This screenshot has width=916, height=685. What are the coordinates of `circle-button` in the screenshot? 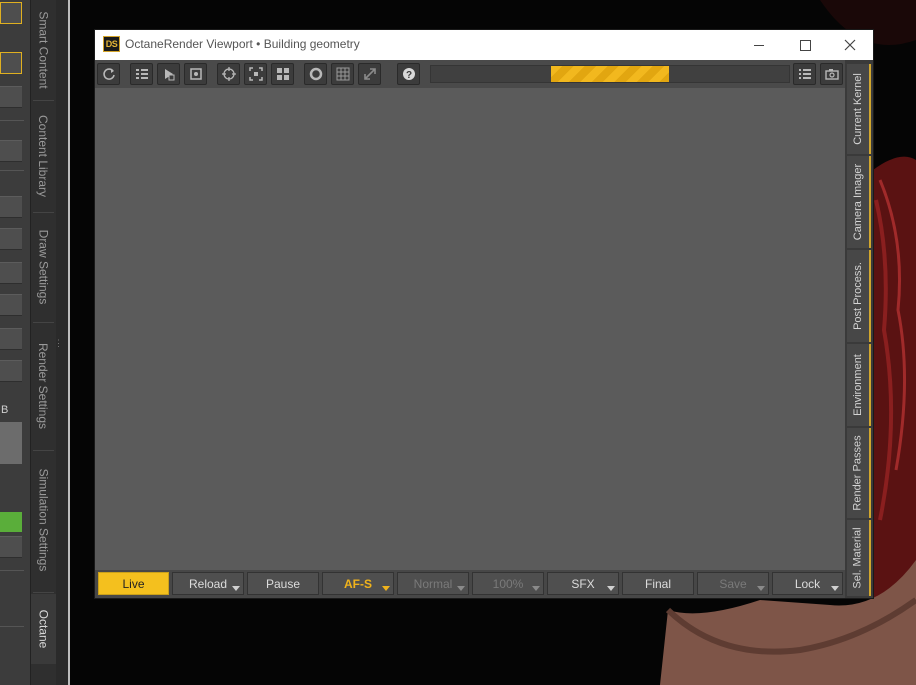 It's located at (315, 74).